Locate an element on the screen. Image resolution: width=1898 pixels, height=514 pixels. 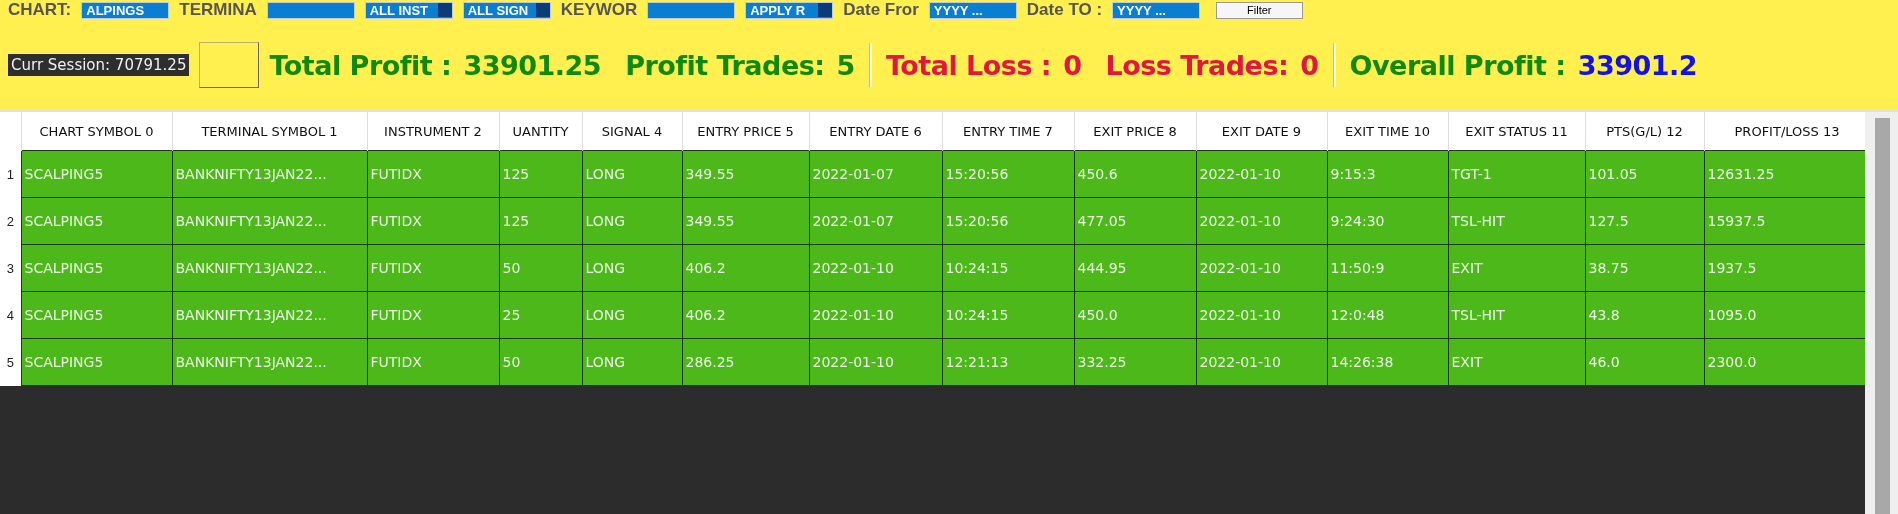
filter-label: Date TO : is located at coordinates (1064, 10).